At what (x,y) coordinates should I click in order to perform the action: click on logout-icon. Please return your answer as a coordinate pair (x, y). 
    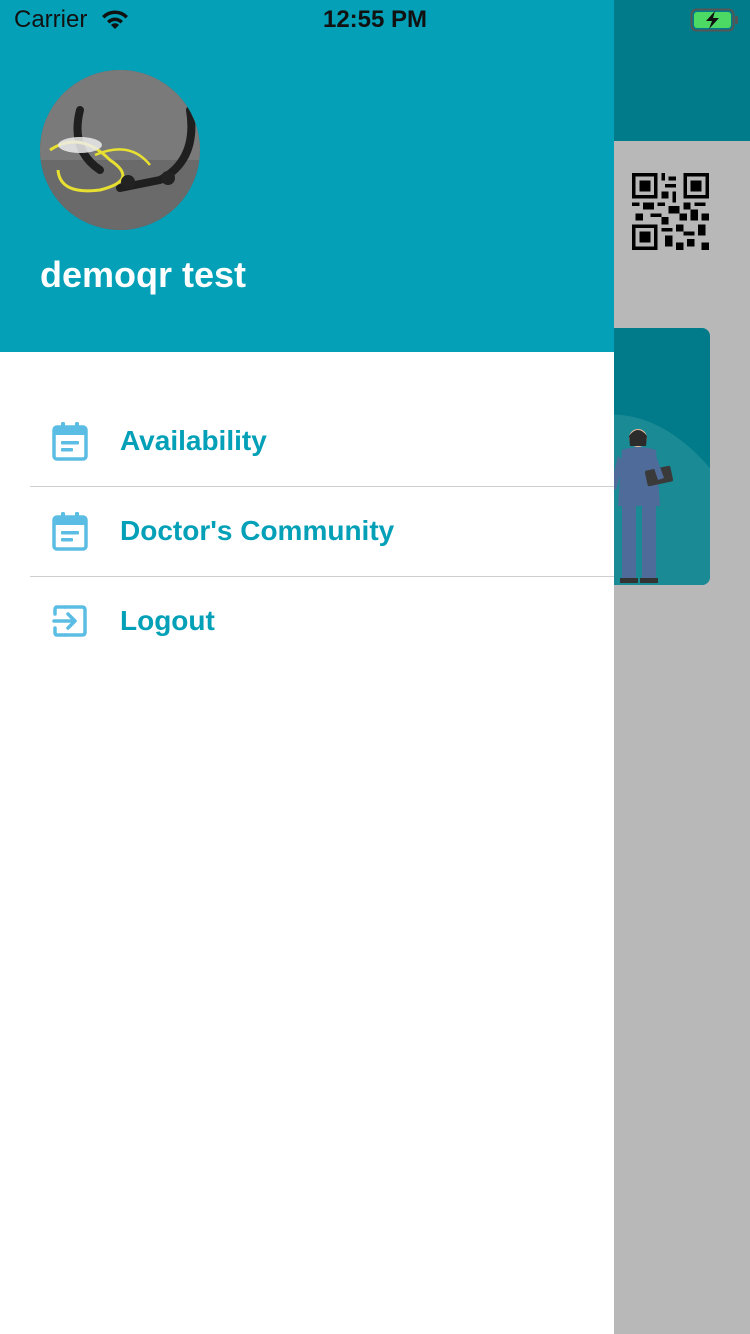
    Looking at the image, I should click on (69, 621).